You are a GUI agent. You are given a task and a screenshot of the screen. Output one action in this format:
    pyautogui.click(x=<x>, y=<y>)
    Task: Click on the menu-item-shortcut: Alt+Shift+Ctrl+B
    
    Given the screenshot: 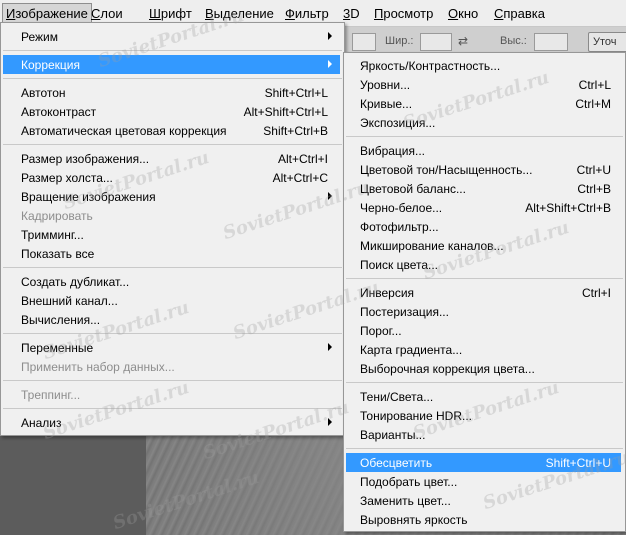 What is the action you would take?
    pyautogui.click(x=568, y=208)
    